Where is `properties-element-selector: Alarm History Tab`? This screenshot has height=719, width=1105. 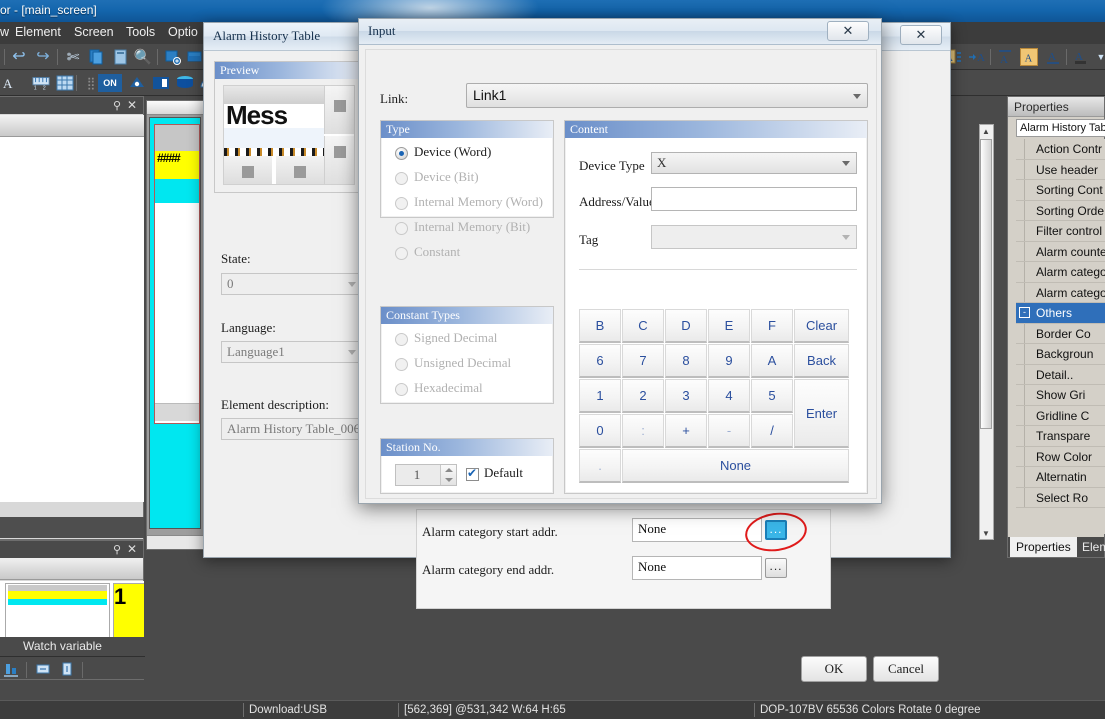
properties-element-selector: Alarm History Tab is located at coordinates (1060, 128).